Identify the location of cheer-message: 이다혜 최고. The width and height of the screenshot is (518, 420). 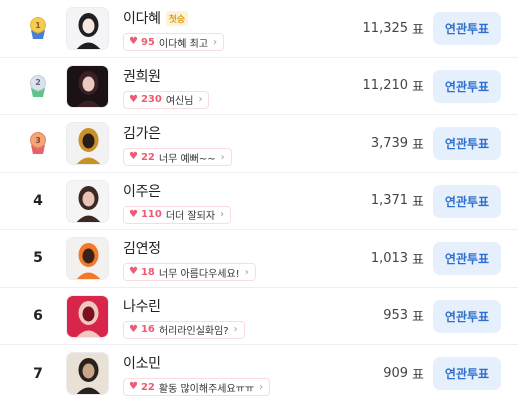
(183, 44).